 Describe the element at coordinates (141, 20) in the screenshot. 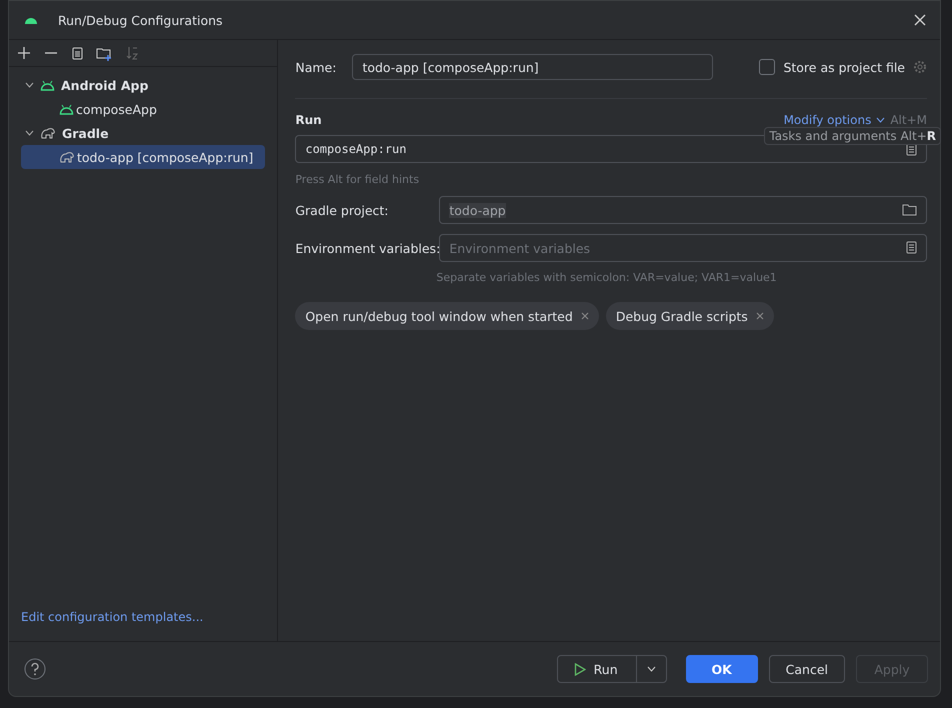

I see `window-title: Run/Debug Configurations` at that location.